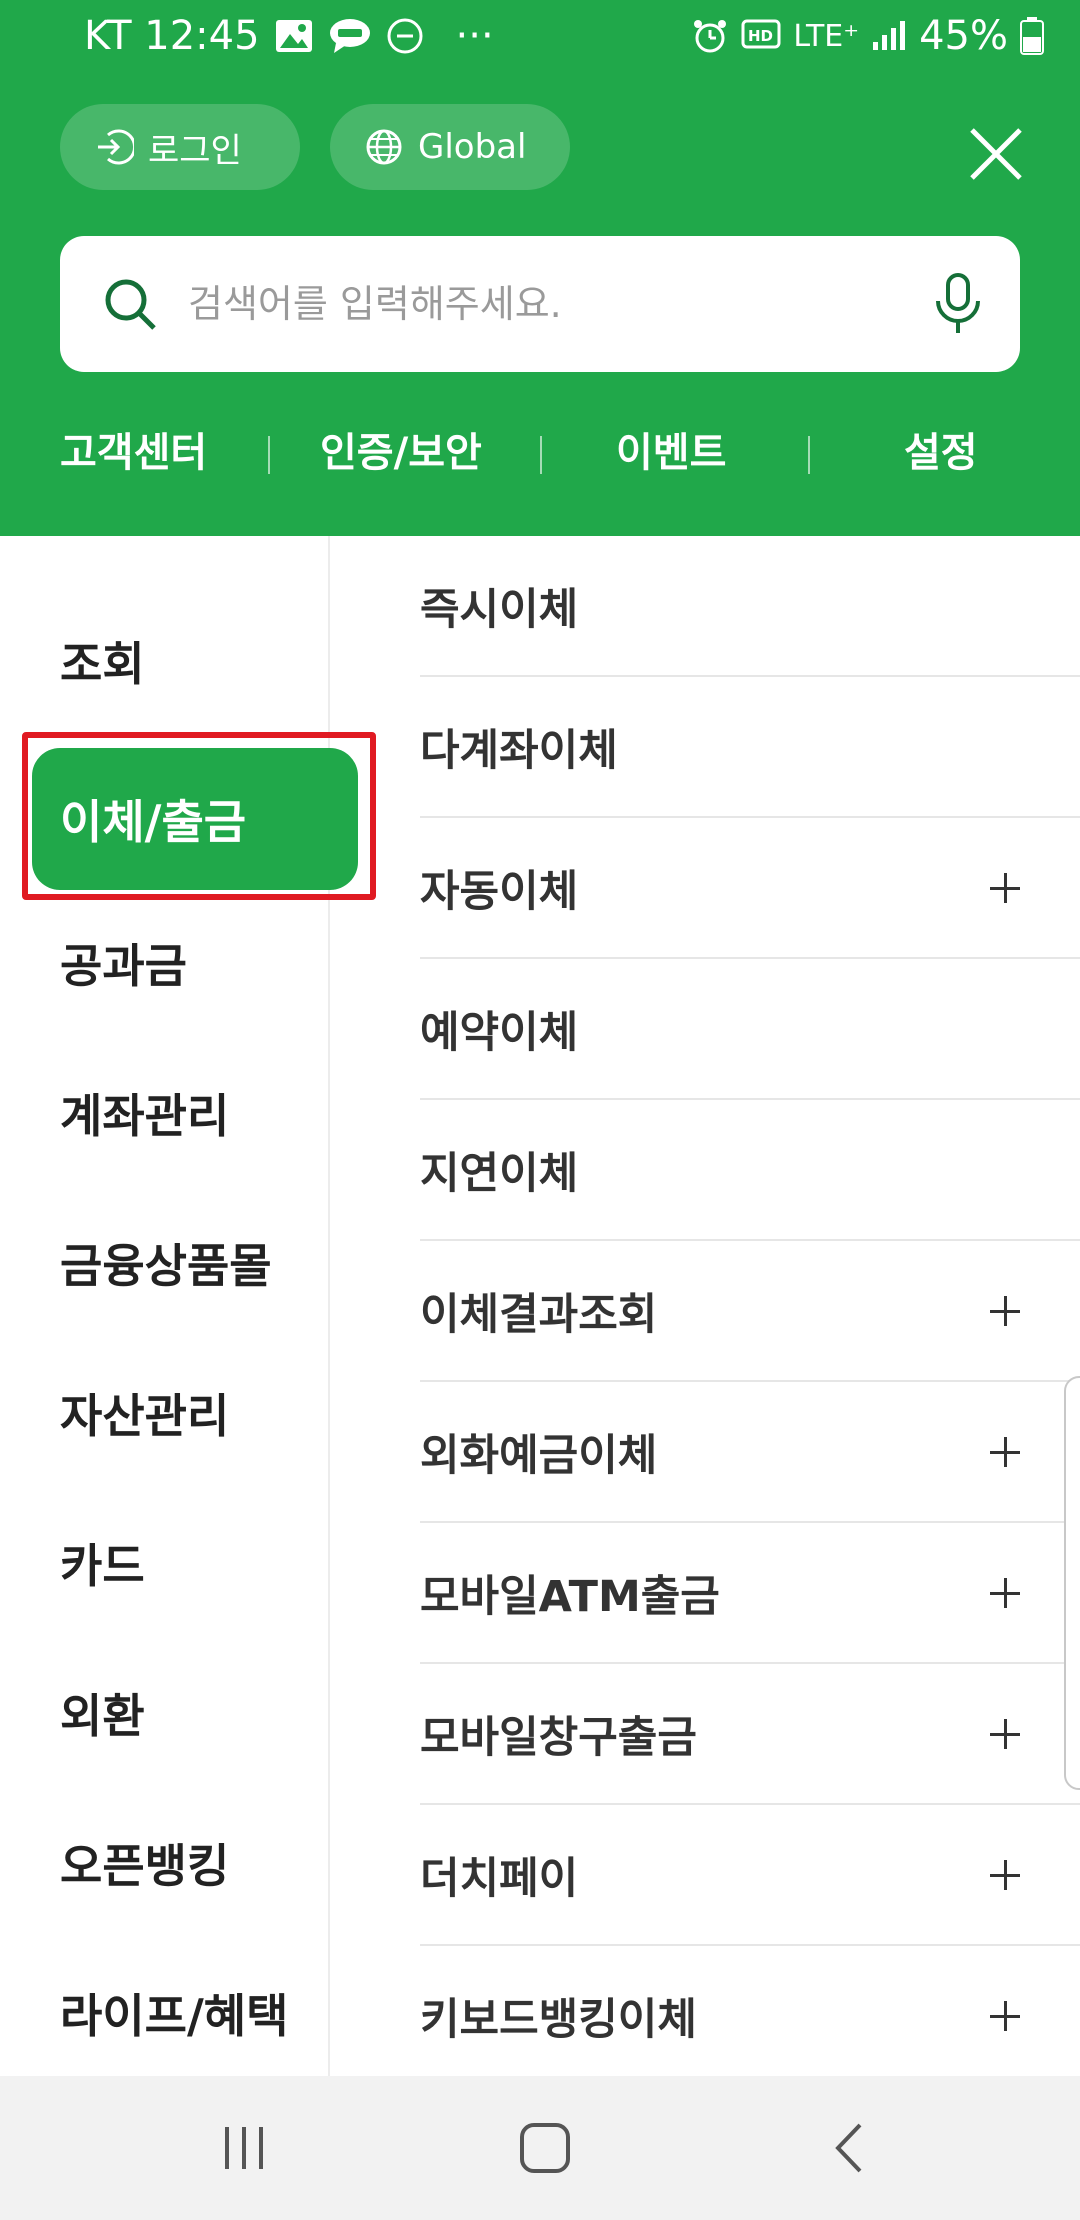  I want to click on close-button, so click(996, 154).